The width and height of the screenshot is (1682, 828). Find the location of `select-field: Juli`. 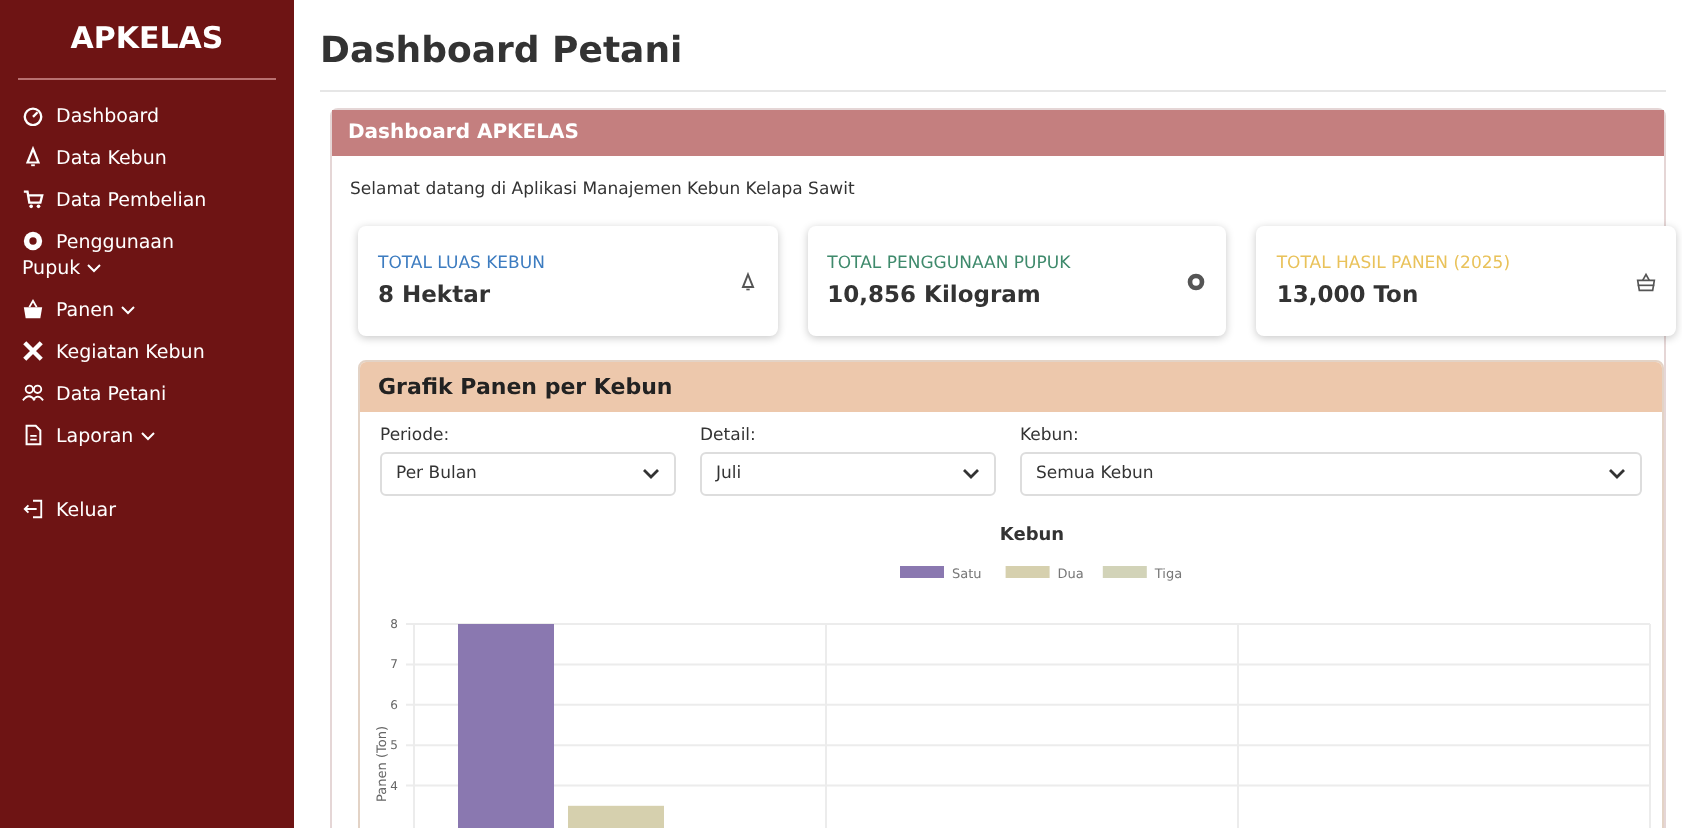

select-field: Juli is located at coordinates (848, 474).